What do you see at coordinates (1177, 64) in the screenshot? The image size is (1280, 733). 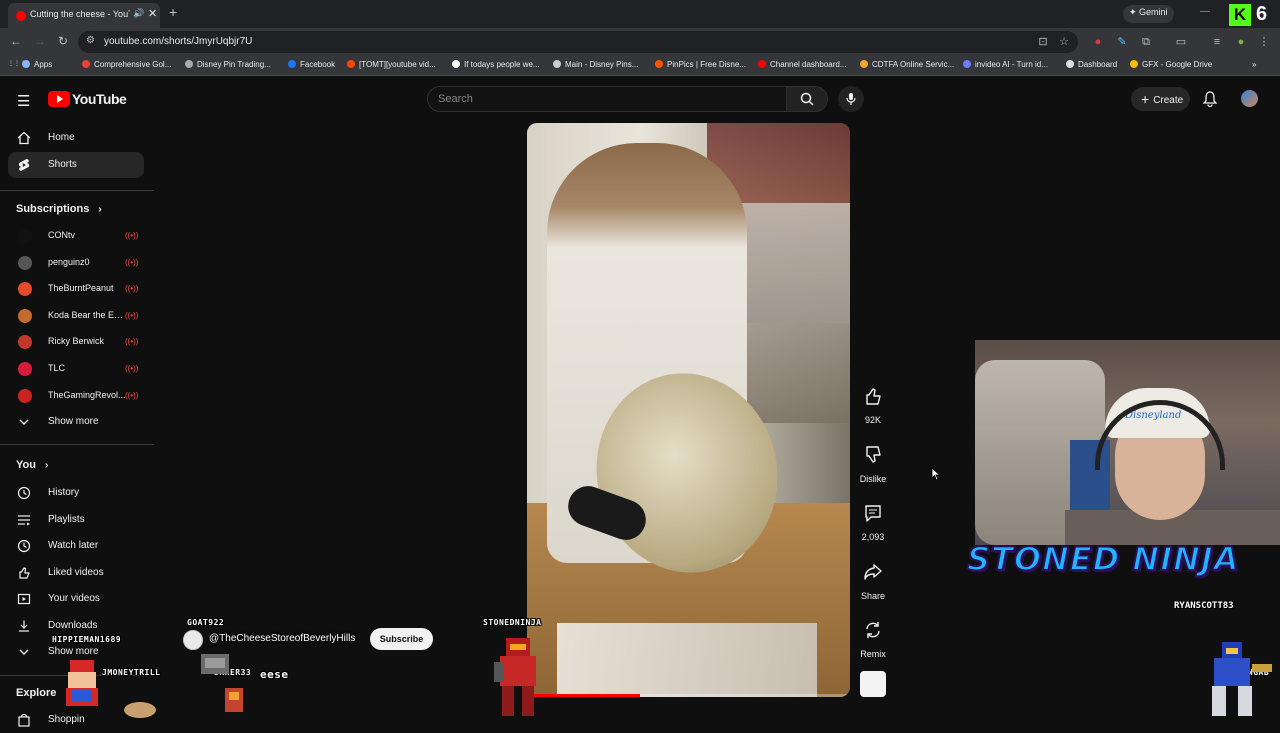 I see `bookmark-label: GFX - Google Drive` at bounding box center [1177, 64].